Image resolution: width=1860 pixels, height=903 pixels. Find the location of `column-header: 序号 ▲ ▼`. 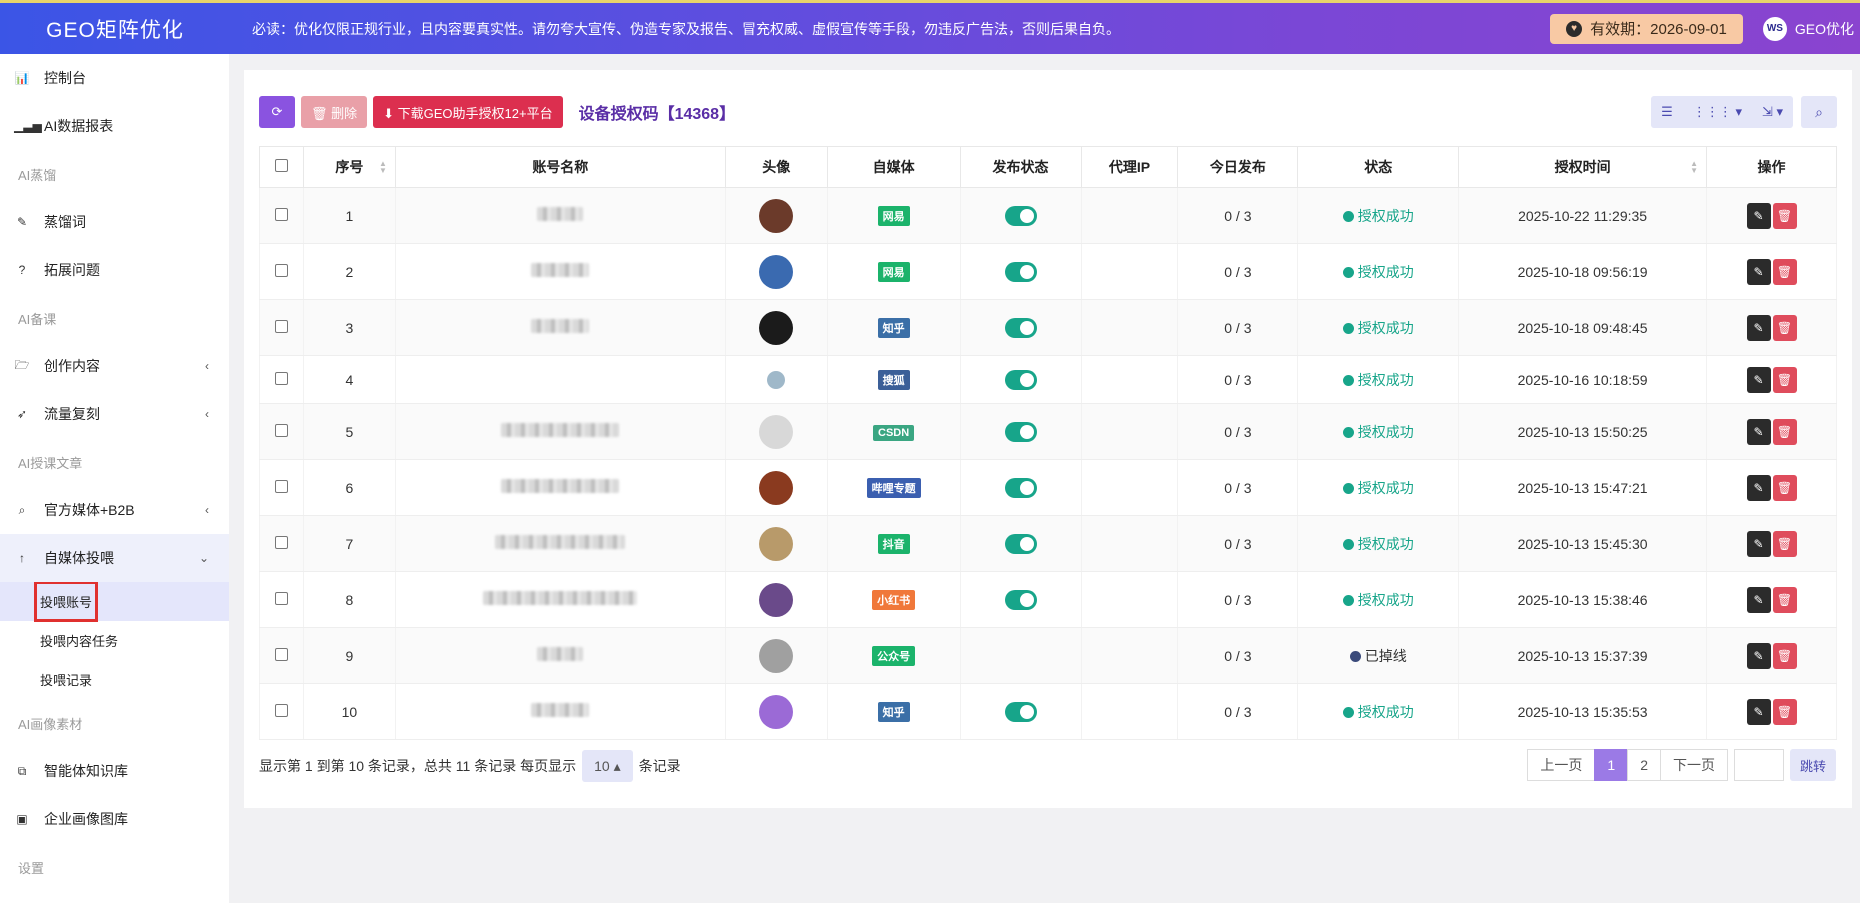

column-header: 序号 ▲ ▼ is located at coordinates (349, 167).